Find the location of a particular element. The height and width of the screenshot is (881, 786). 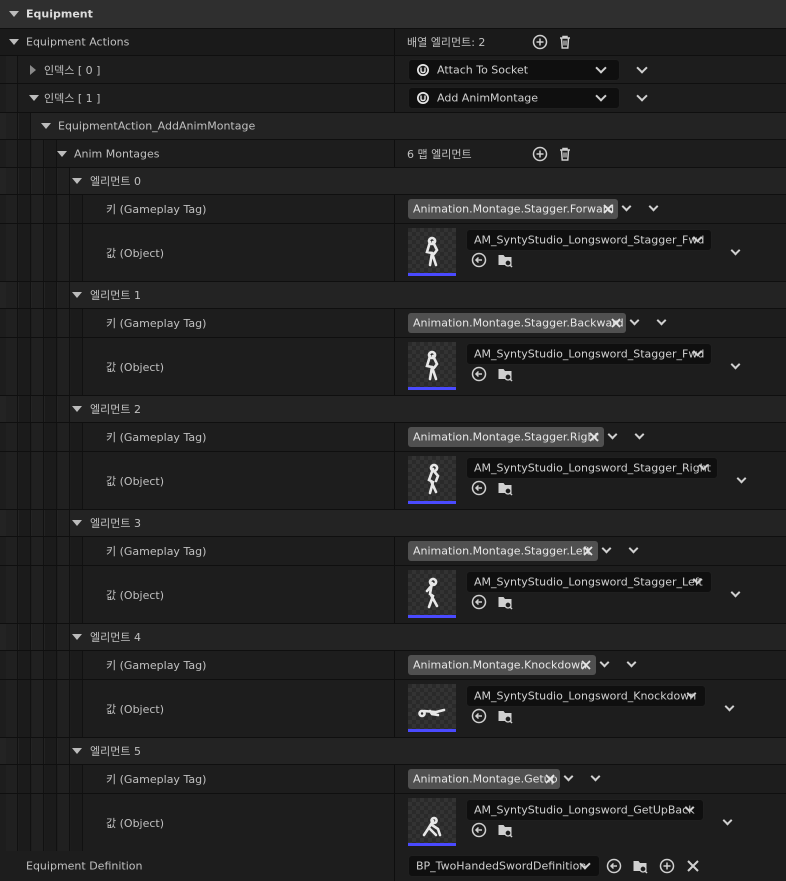

map-key-value: Animation.Montage.Stagger.Forward is located at coordinates (591, 209).